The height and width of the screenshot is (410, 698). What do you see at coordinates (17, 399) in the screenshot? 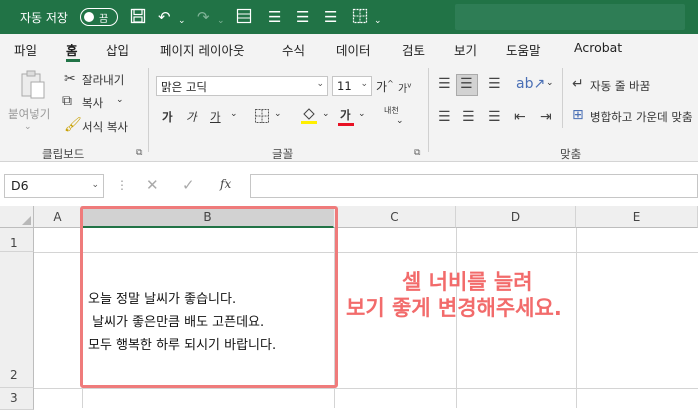
I see `row-header-3: 3` at bounding box center [17, 399].